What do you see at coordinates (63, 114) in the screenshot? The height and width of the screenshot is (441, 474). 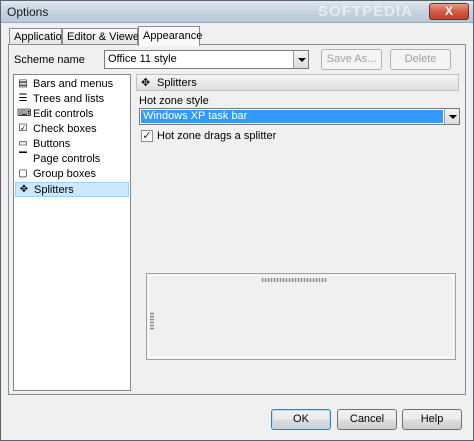 I see `sidebar-item-label: Edit controls` at bounding box center [63, 114].